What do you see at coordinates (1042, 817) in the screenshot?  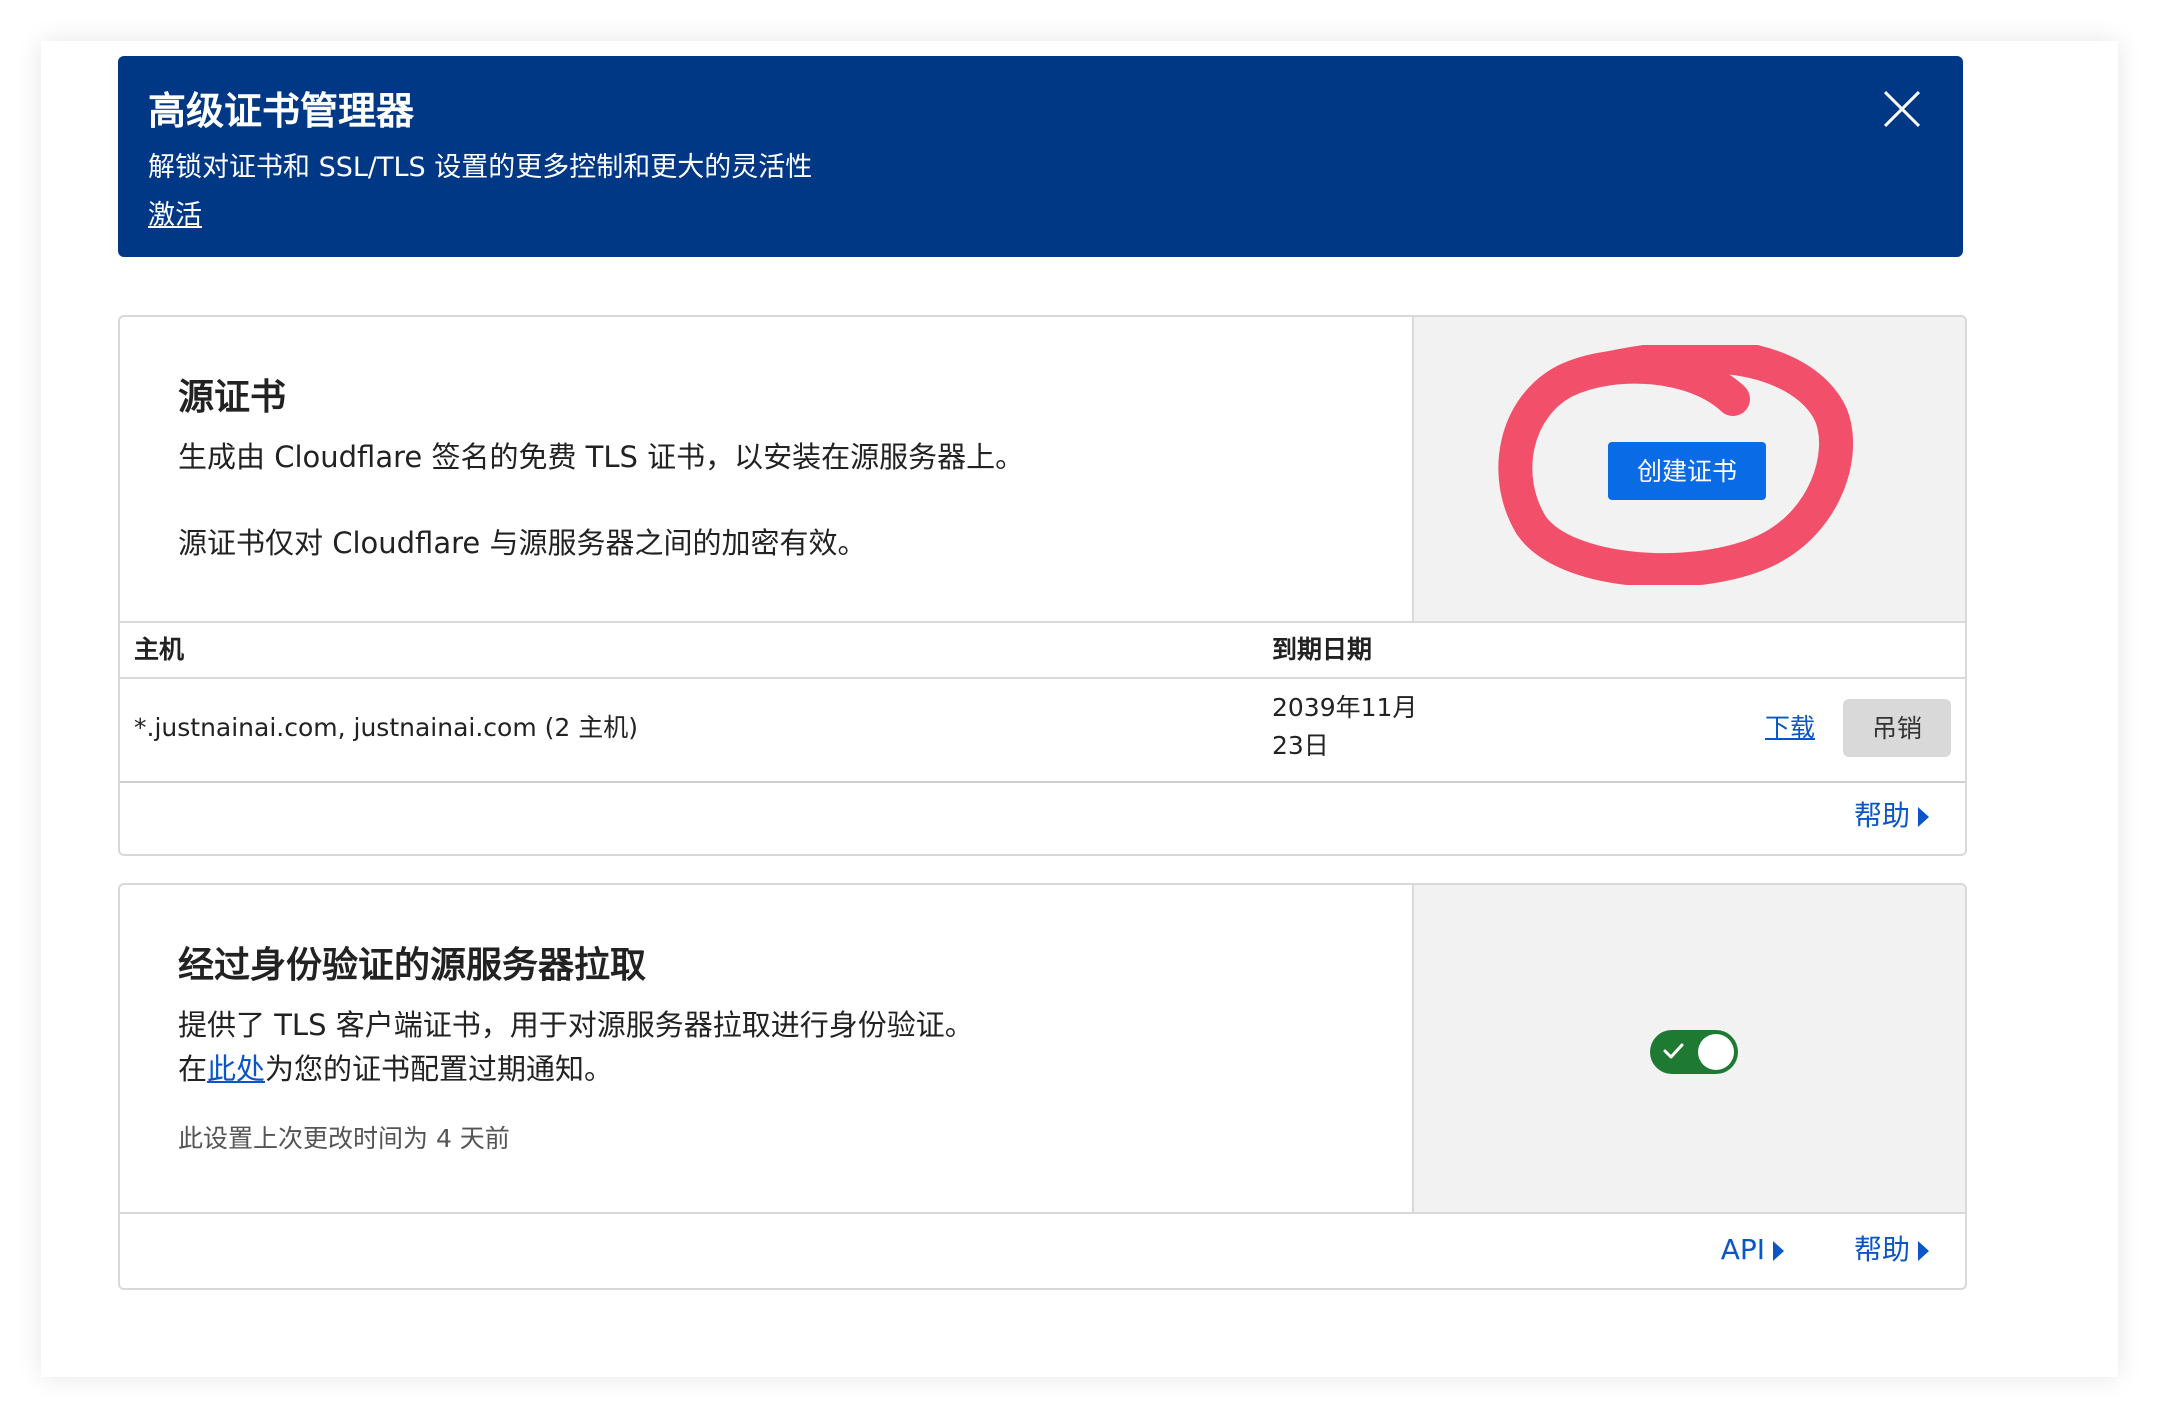 I see `origin-cert-footer: 帮助` at bounding box center [1042, 817].